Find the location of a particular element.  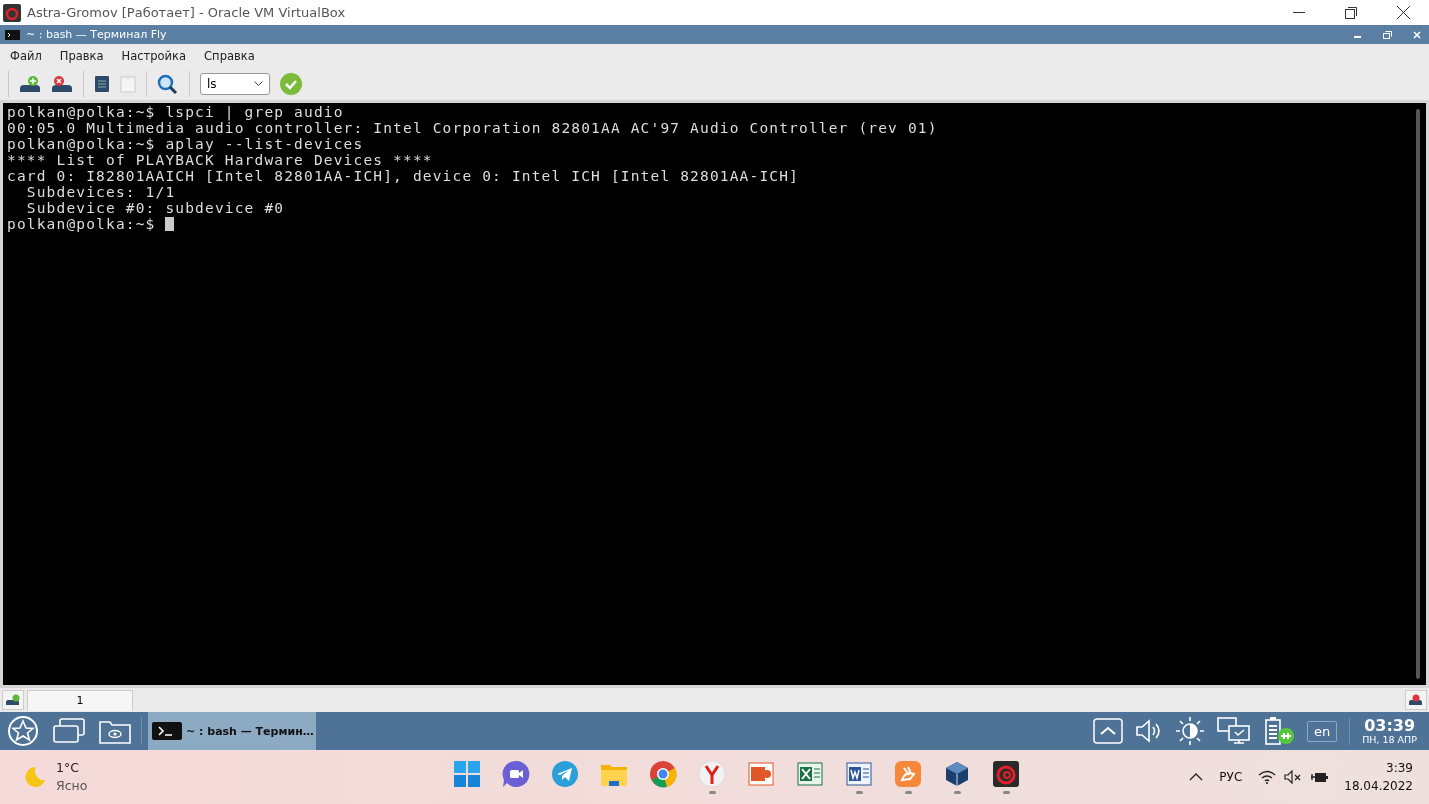

close-tab-button is located at coordinates (1416, 700).